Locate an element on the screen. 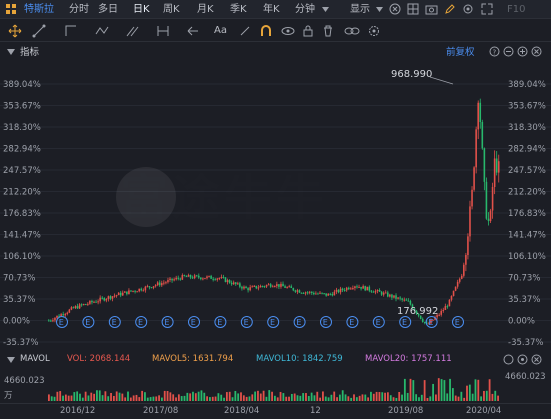 The image size is (551, 419). indicator-label: 指标 is located at coordinates (29, 52).